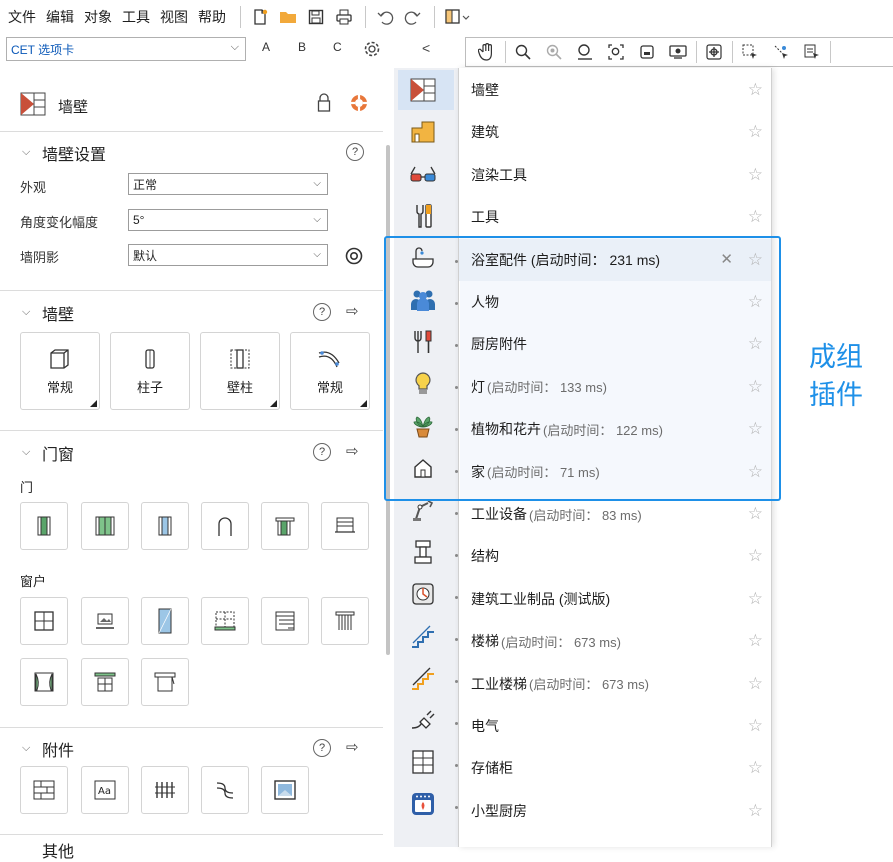 Image resolution: width=893 pixels, height=862 pixels. I want to click on plugin-list-item: 建筑 ☆, so click(615, 132).